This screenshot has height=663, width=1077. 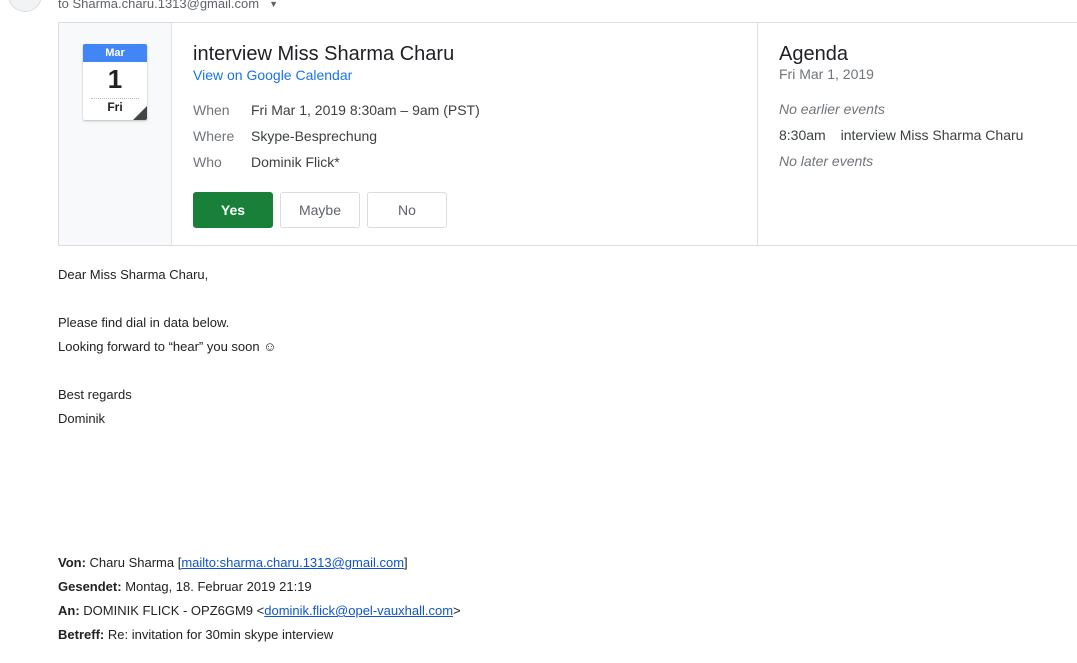 I want to click on event-who-row: Who Dominik Flick*, so click(x=475, y=162).